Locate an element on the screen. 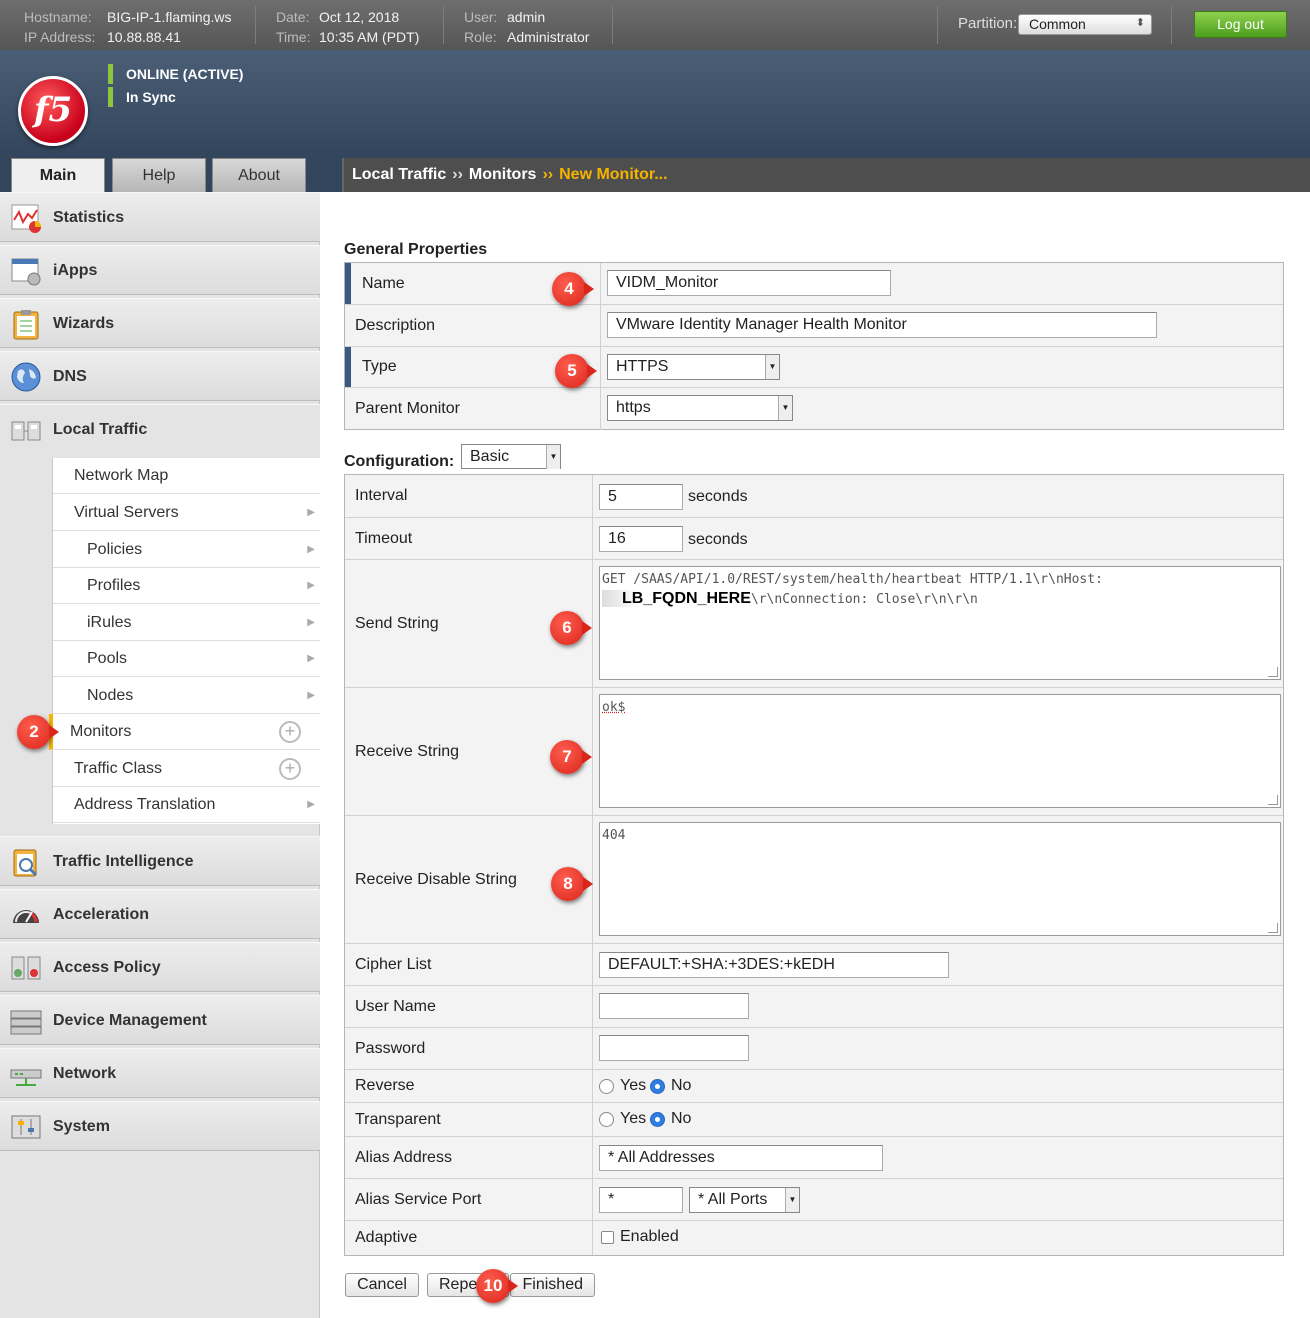 Image resolution: width=1310 pixels, height=1318 pixels. description-input: VMware Identity Manager Health Monitor is located at coordinates (882, 325).